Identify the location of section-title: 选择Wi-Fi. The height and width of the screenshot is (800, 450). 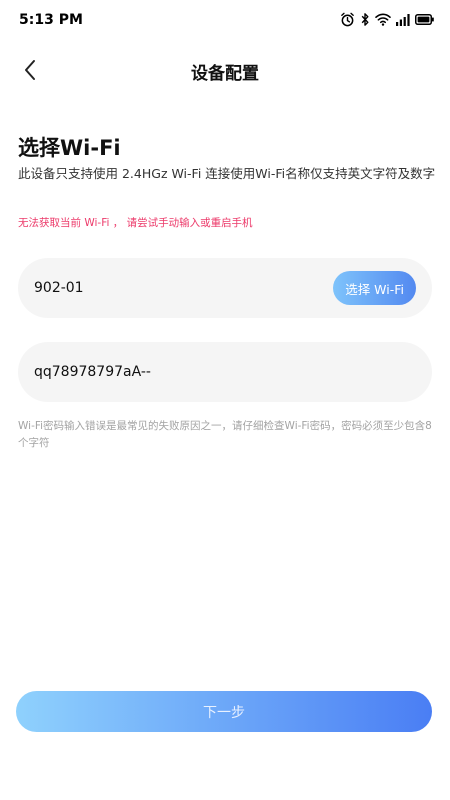
(69, 148).